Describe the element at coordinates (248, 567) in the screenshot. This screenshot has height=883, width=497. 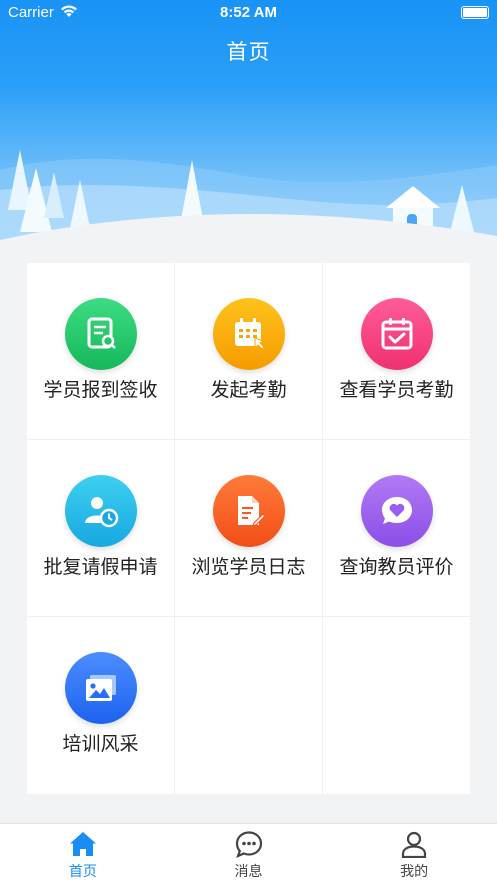
I see `grid-item-label: 浏览学员日志` at that location.